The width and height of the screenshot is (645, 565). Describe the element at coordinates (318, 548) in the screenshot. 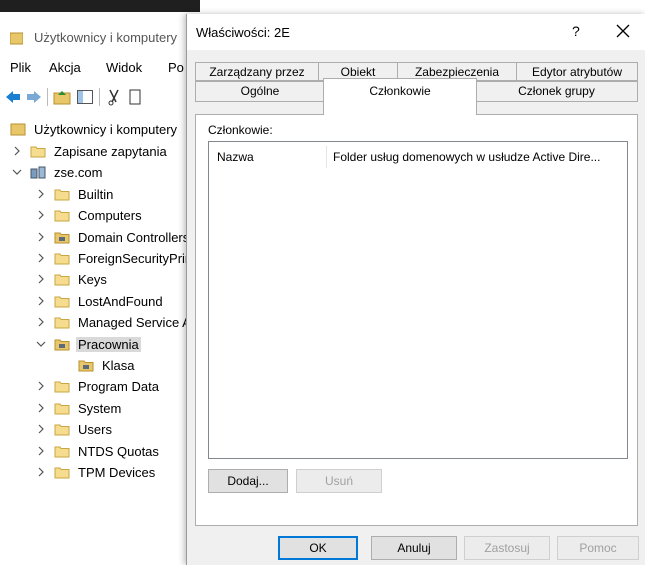

I see `ok-button: OK` at that location.